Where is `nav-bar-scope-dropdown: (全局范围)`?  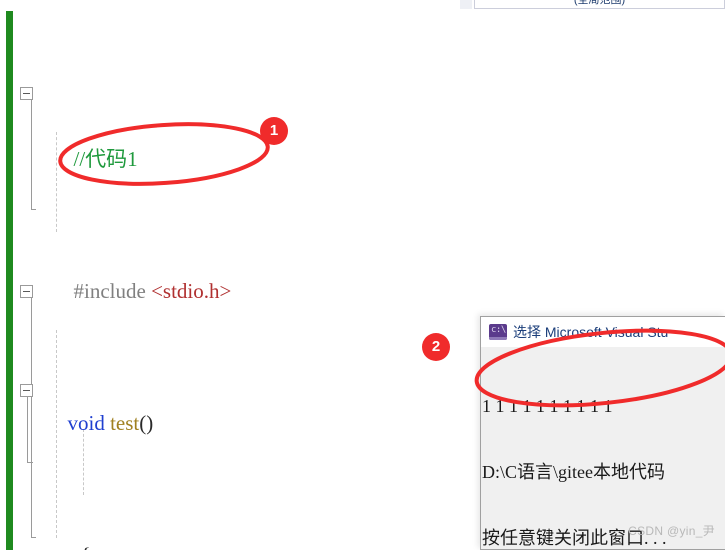 nav-bar-scope-dropdown: (全局范围) is located at coordinates (599, 4).